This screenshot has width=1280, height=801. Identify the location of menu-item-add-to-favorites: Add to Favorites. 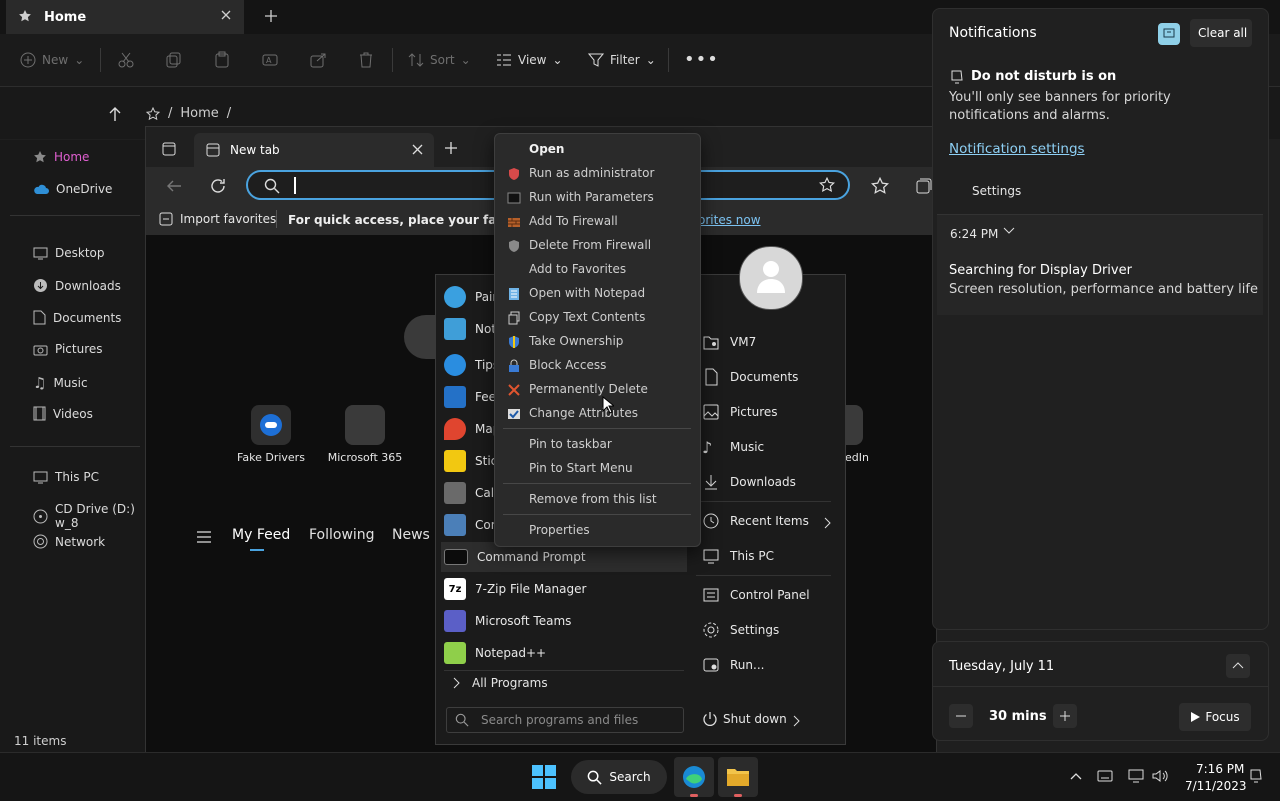
(577, 269).